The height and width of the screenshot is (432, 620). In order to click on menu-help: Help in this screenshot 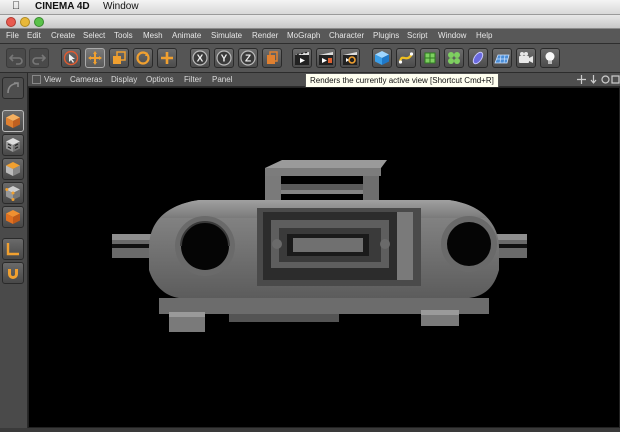, I will do `click(484, 35)`.